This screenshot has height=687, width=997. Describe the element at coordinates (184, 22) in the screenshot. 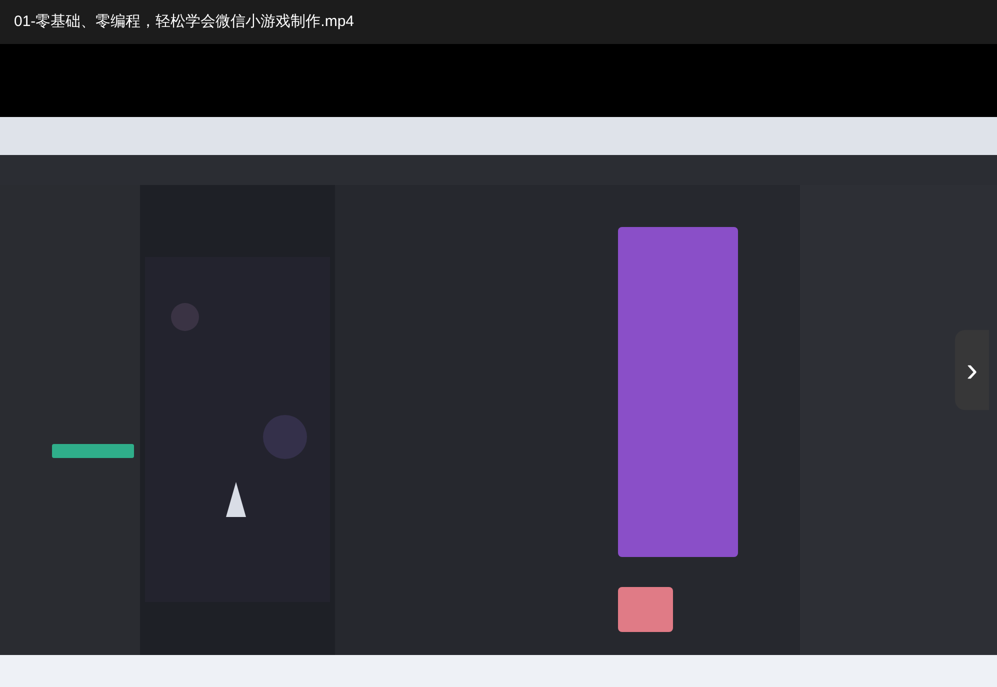

I see `video-title: 01-零基础、零编程，轻松学会微信小游戏制作.mp4` at that location.